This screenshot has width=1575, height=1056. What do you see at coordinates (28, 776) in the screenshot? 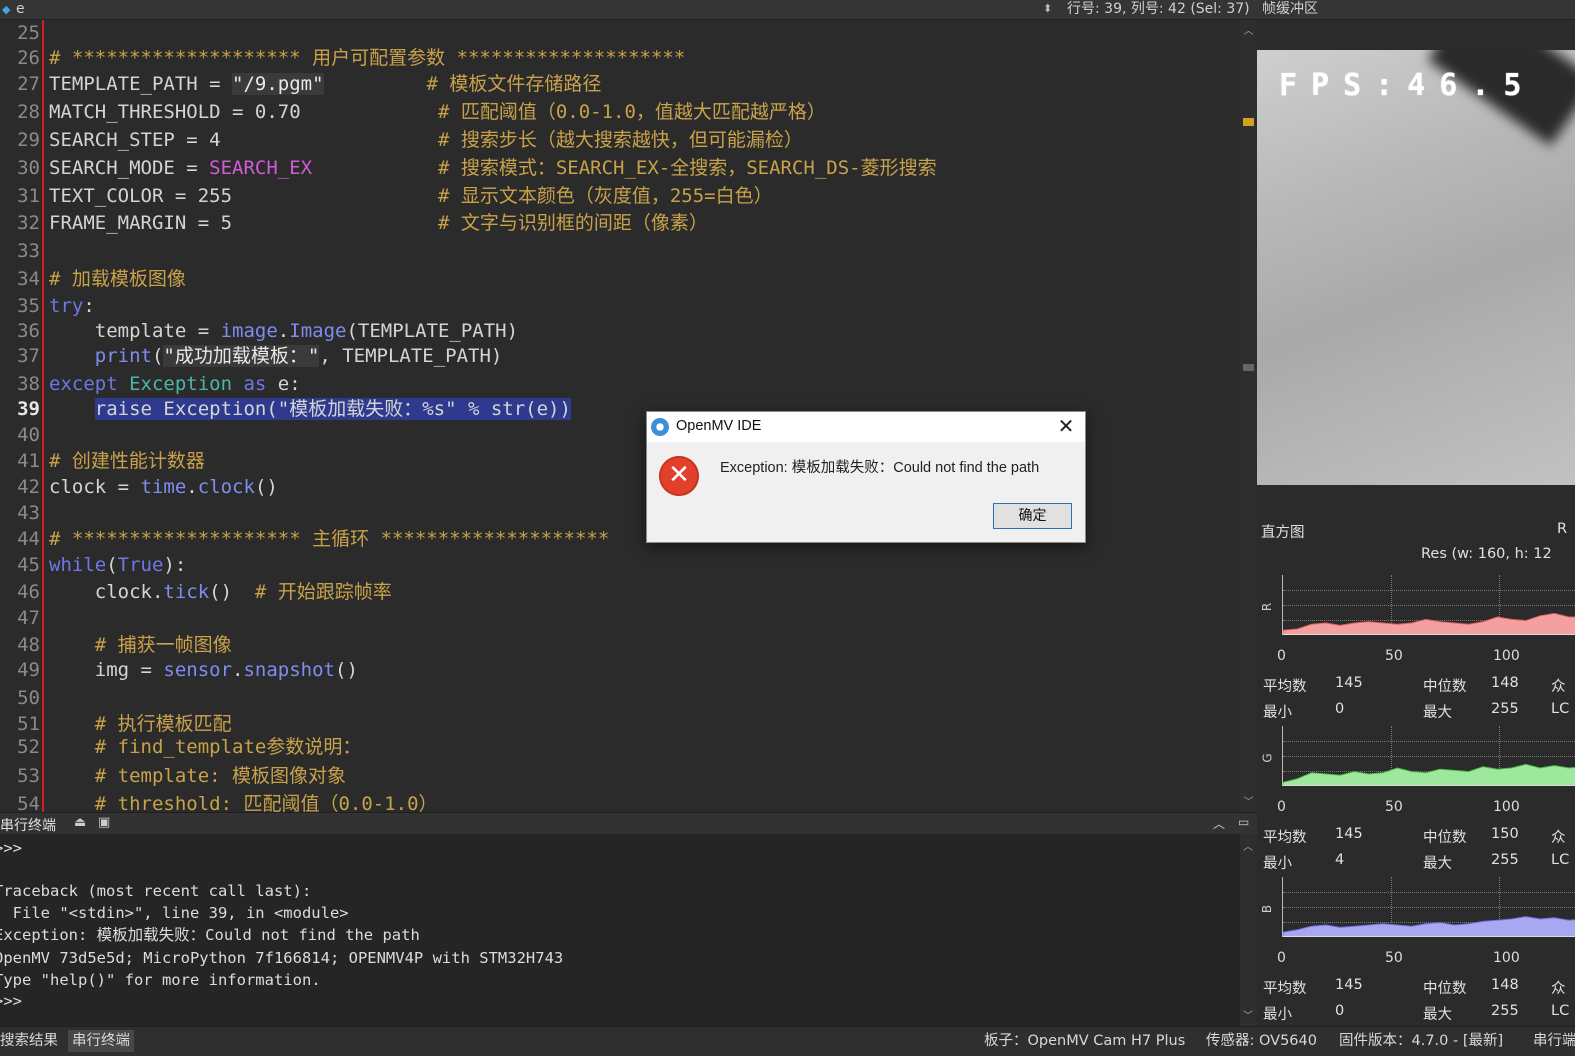
I see `line-number: 53` at bounding box center [28, 776].